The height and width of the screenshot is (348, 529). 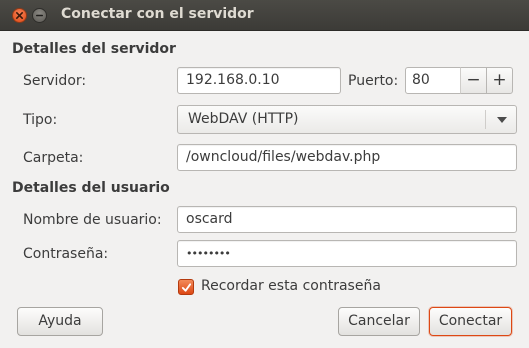 I want to click on password-label: Contraseña:, so click(x=66, y=254).